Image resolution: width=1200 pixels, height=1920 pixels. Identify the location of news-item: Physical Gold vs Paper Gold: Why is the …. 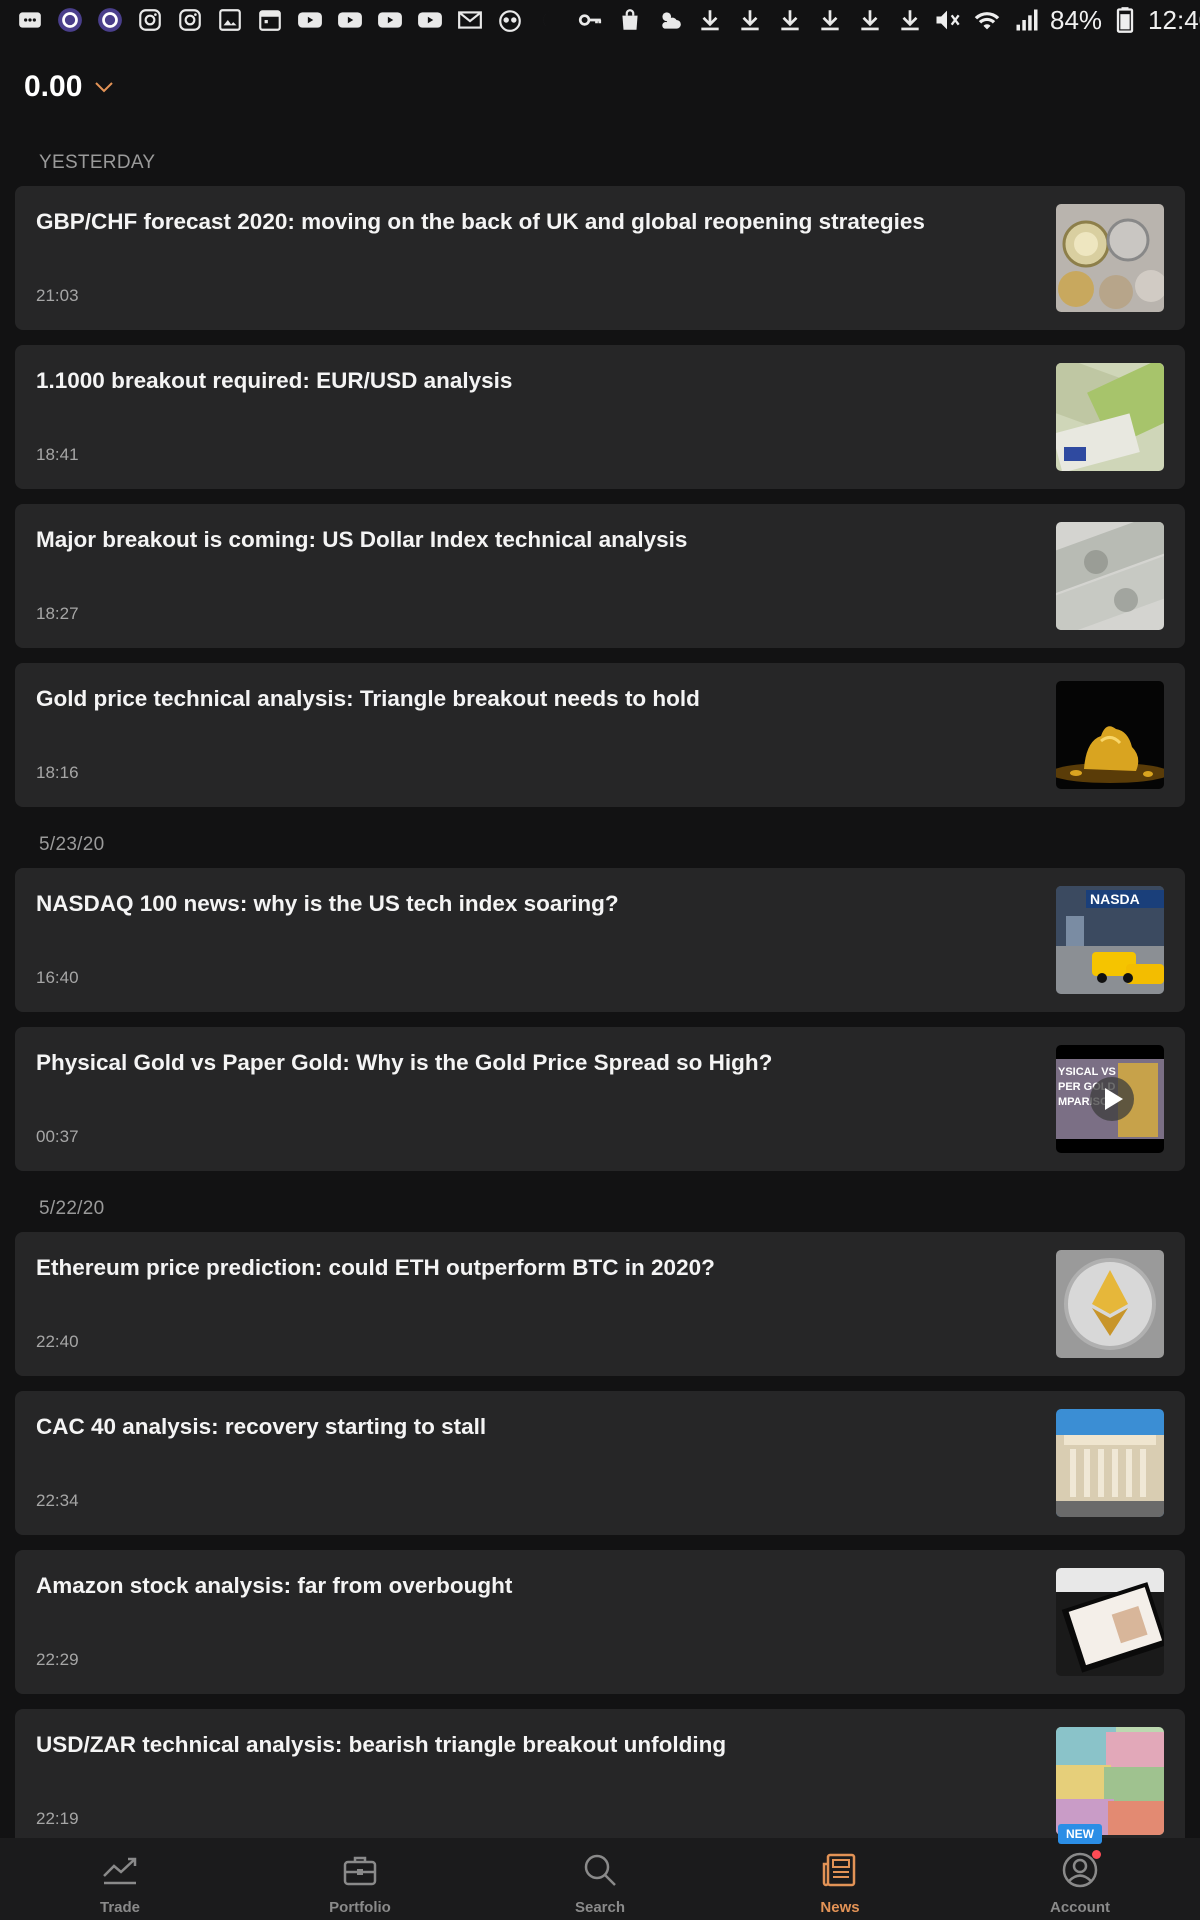
(600, 1099).